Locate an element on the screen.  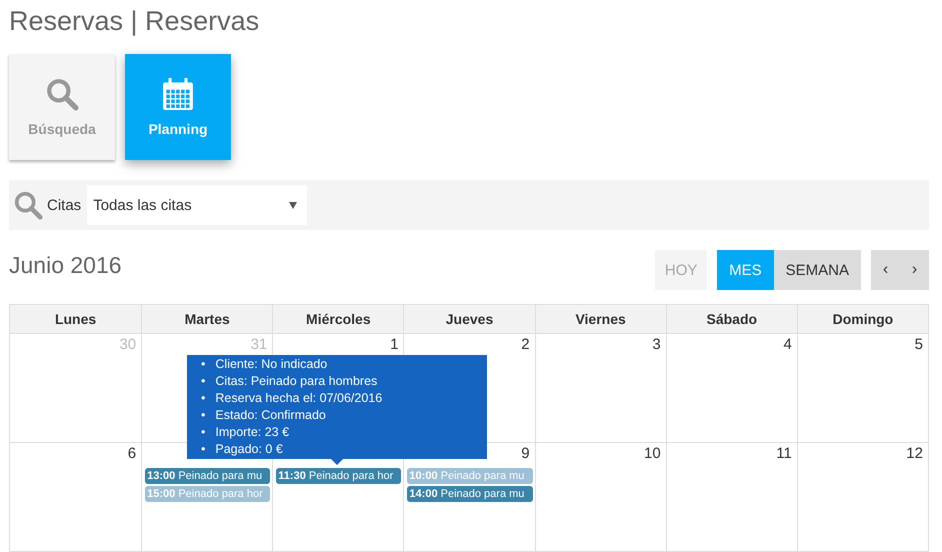
event-chip: 11:30 Peinado para hor is located at coordinates (339, 476).